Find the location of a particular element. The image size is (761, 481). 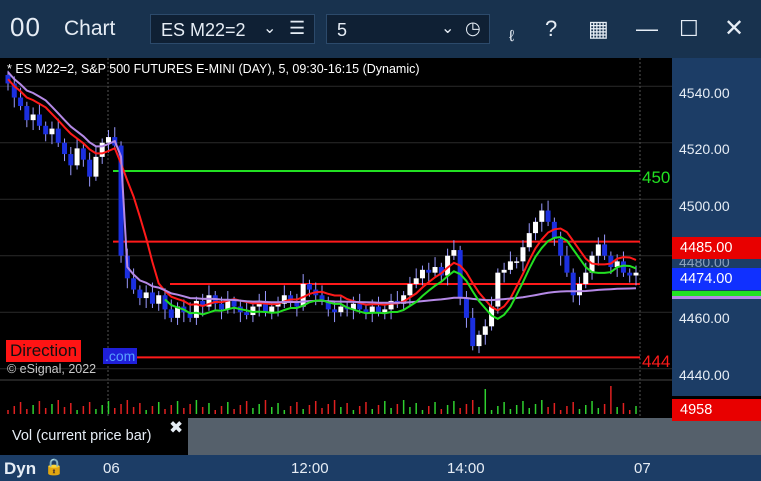

red-line-label: 444 is located at coordinates (656, 361).